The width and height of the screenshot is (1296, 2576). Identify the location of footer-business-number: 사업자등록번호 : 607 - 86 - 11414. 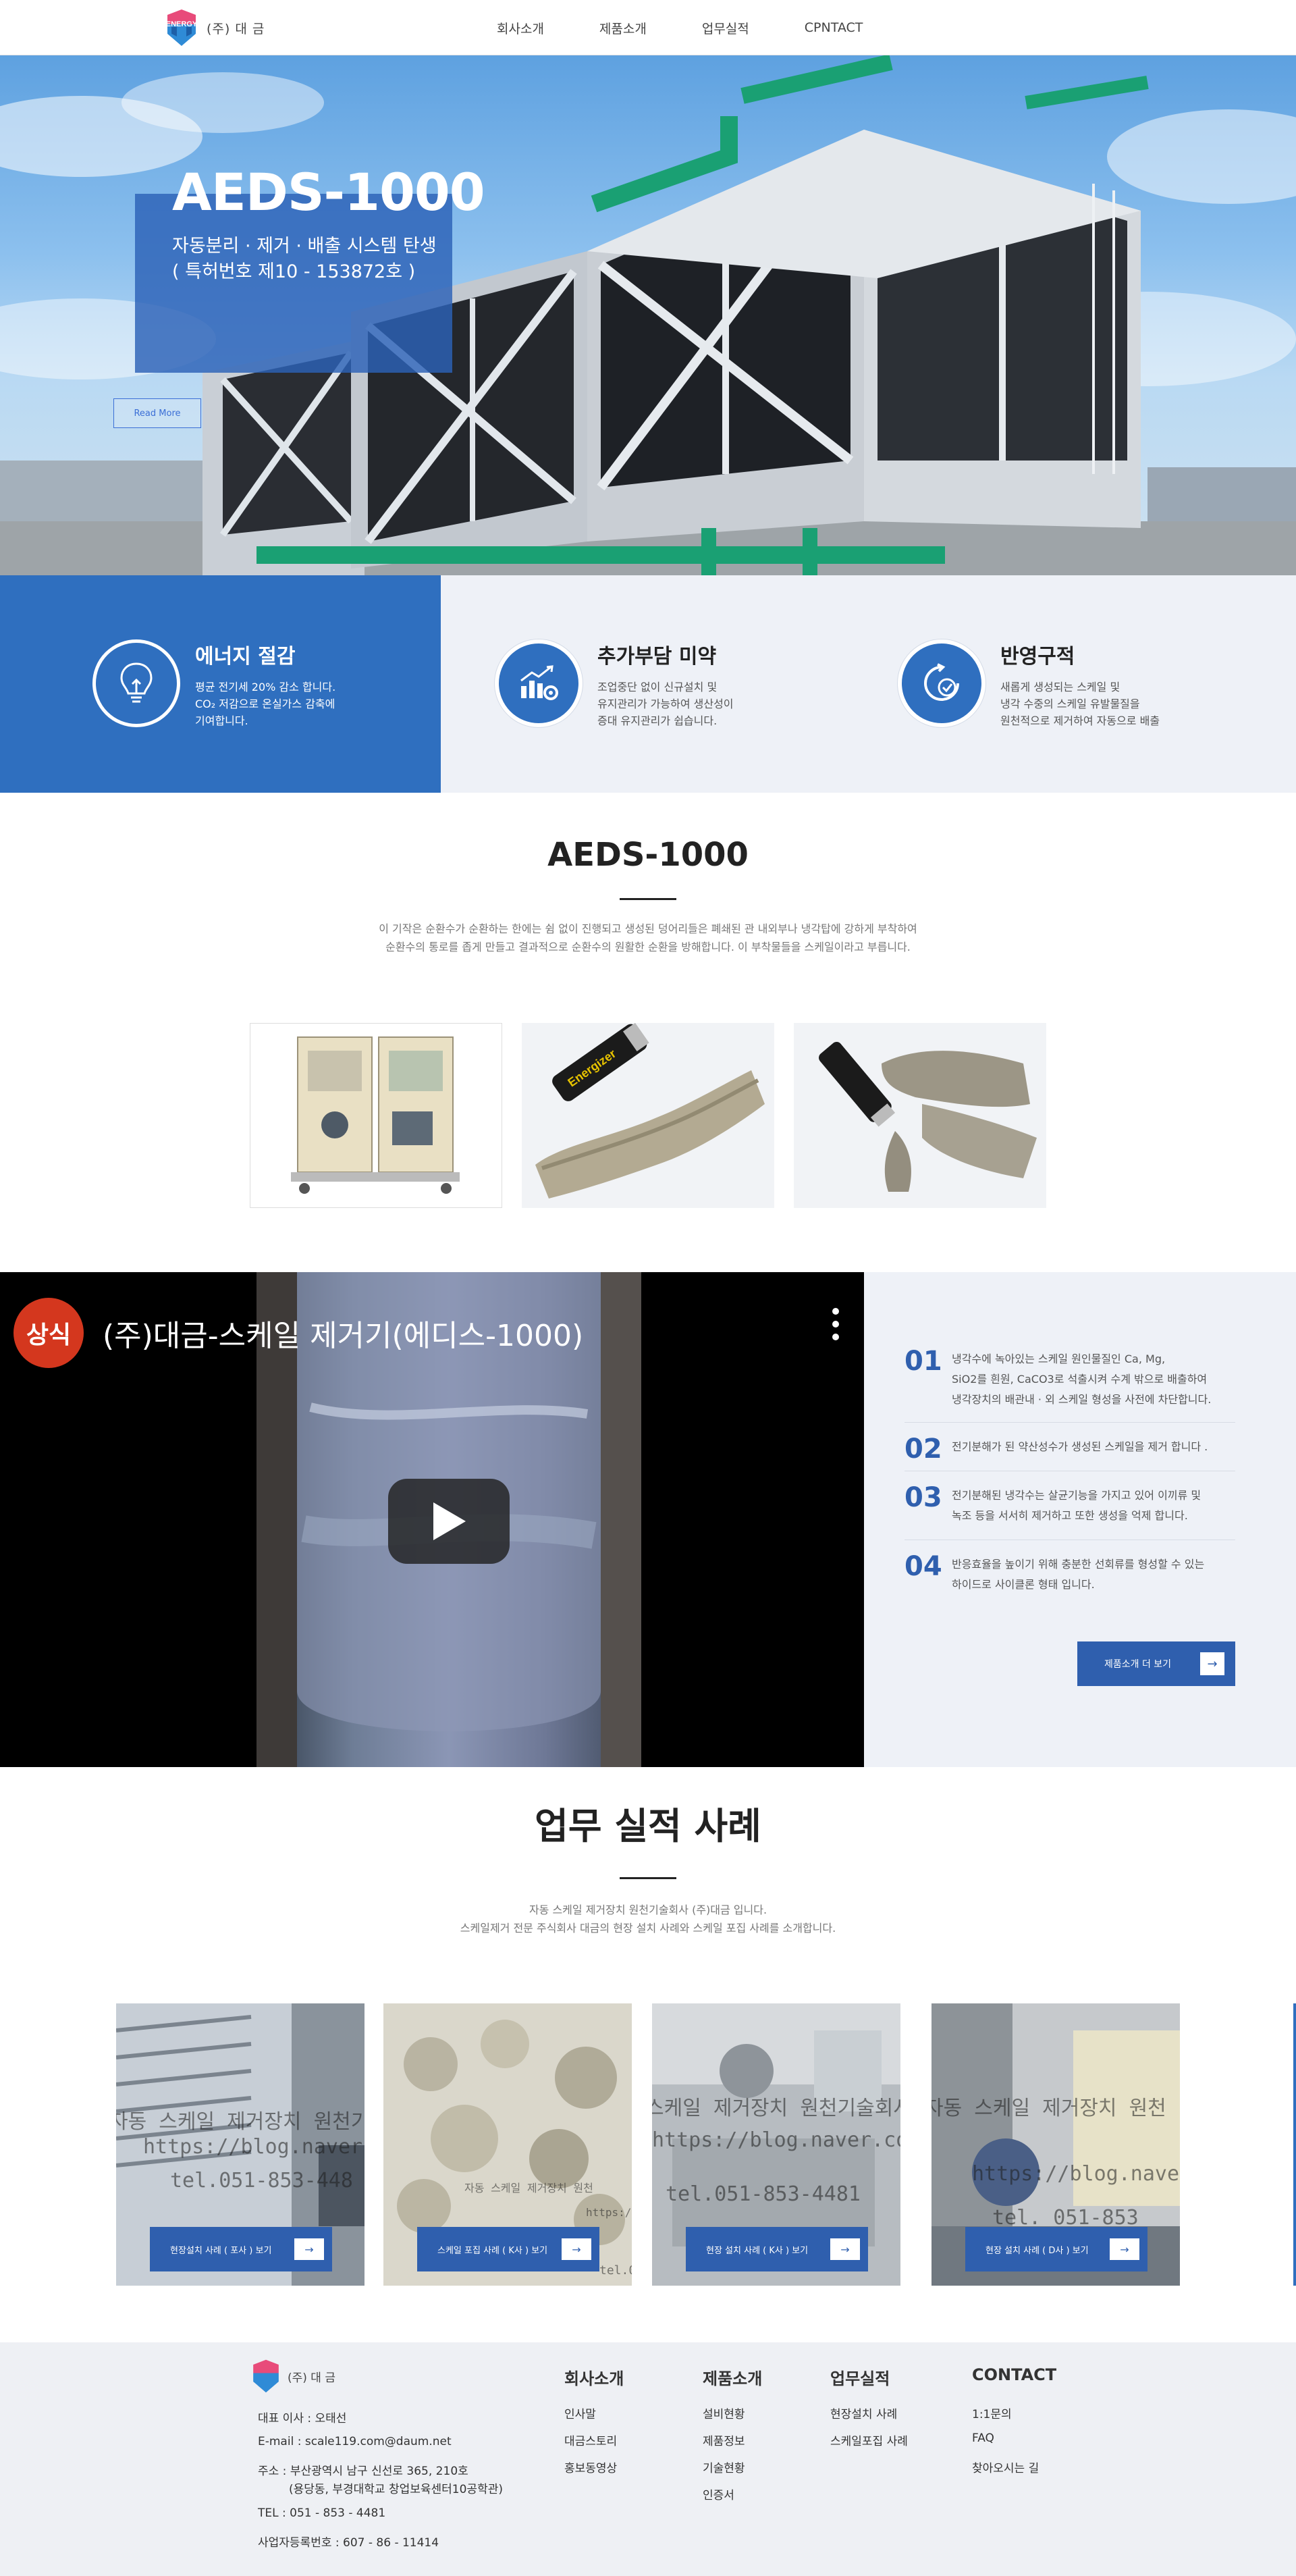
(349, 2543).